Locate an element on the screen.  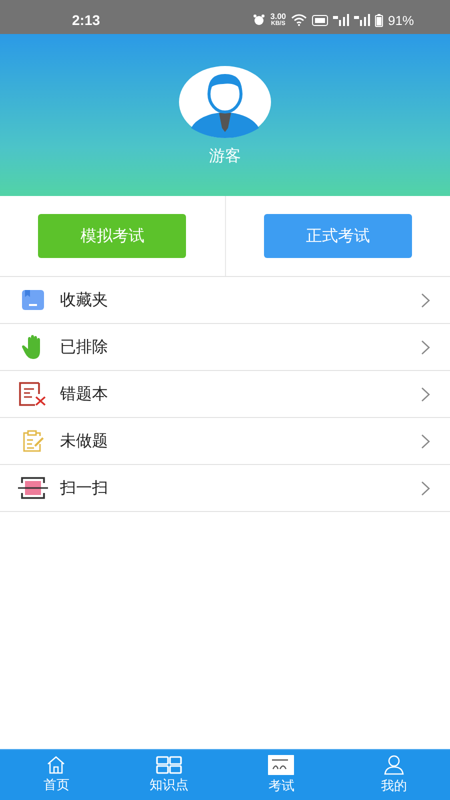
network-speed: 3.00 is located at coordinates (278, 17).